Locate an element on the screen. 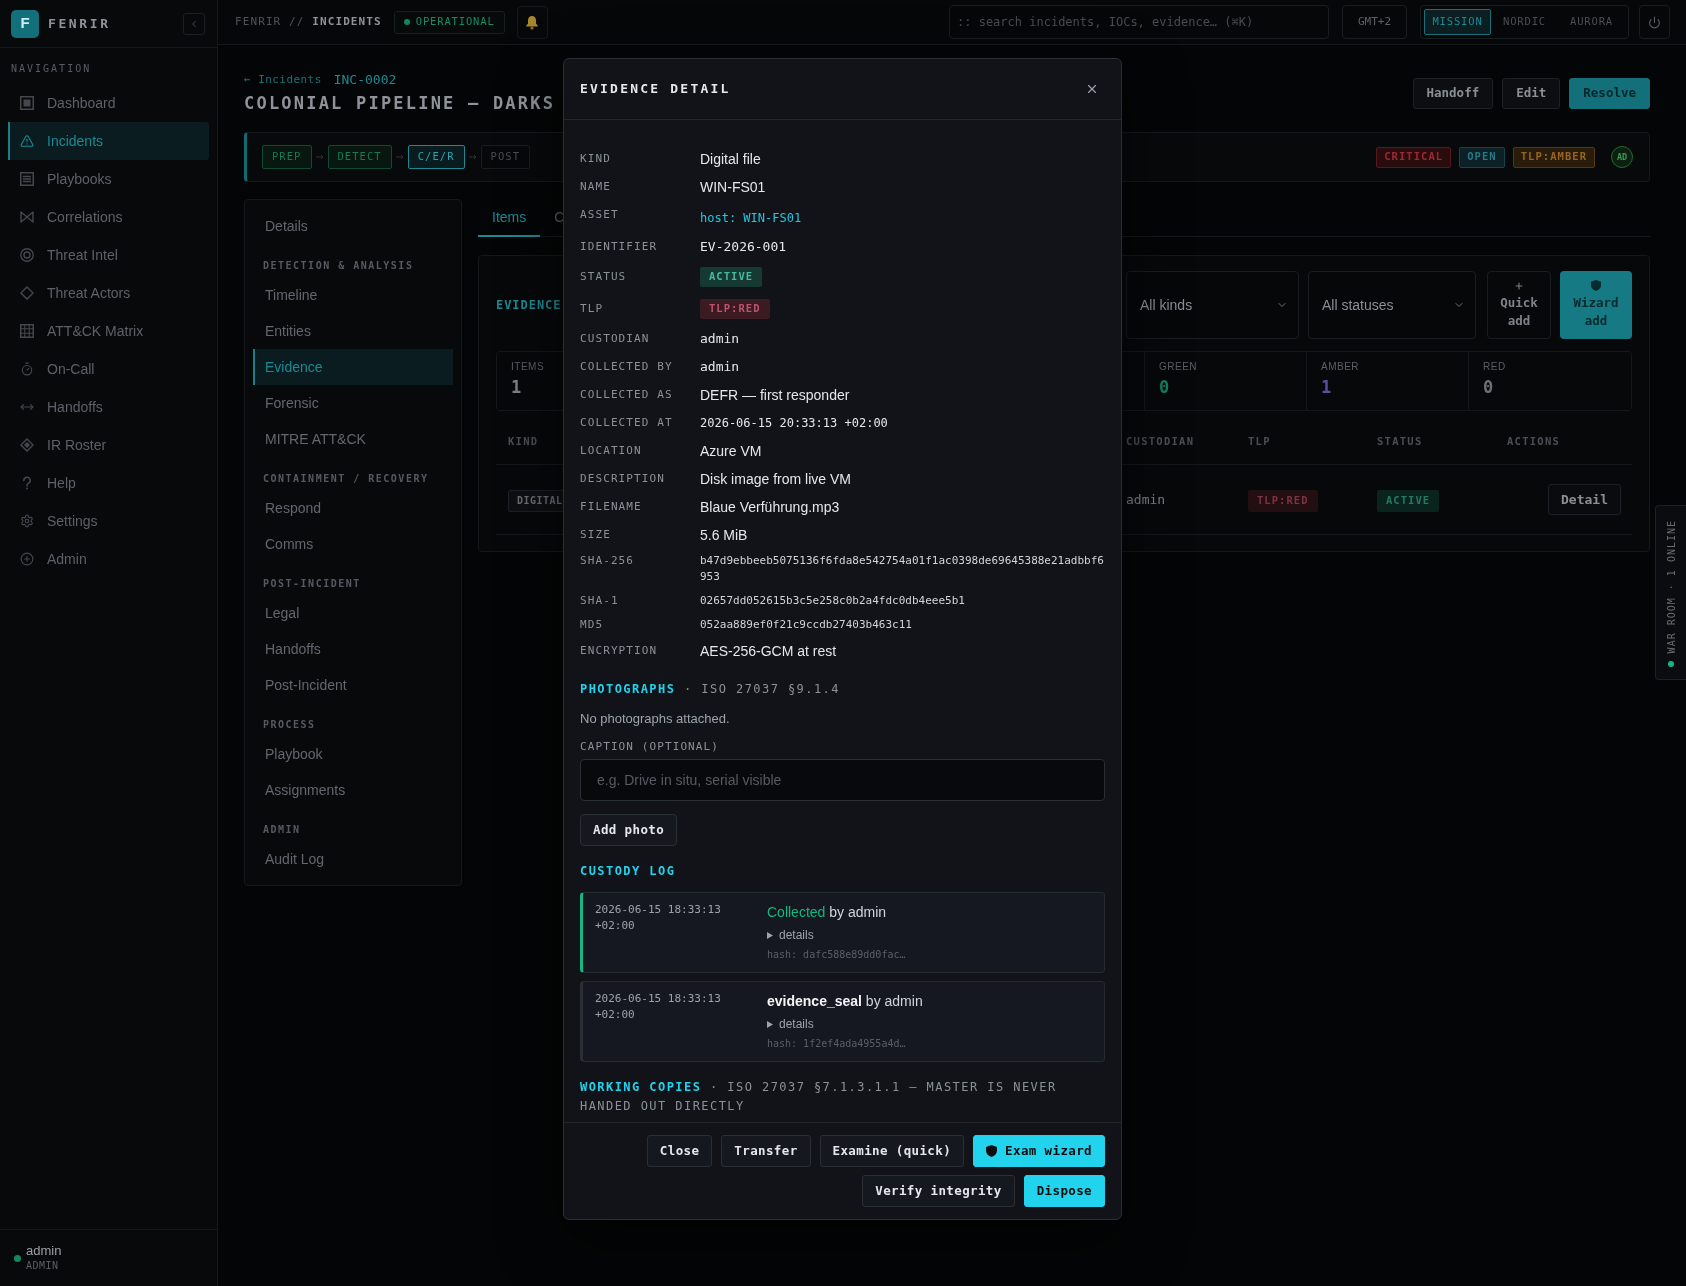 The image size is (1686, 1286). nav-item: Threat Intel is located at coordinates (108, 255).